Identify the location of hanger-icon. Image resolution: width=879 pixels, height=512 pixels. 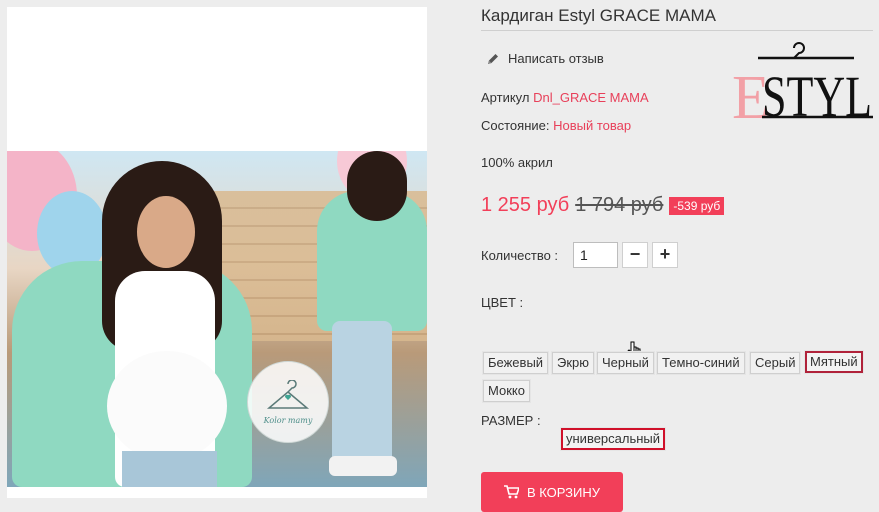
(288, 394).